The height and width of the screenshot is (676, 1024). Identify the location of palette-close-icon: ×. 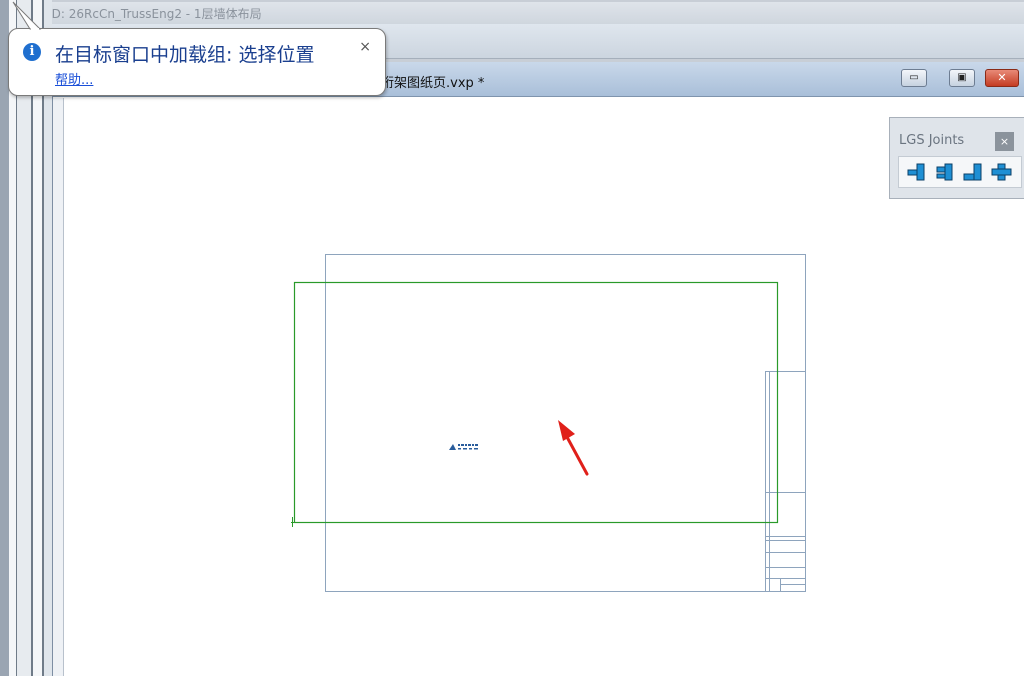
(1004, 141).